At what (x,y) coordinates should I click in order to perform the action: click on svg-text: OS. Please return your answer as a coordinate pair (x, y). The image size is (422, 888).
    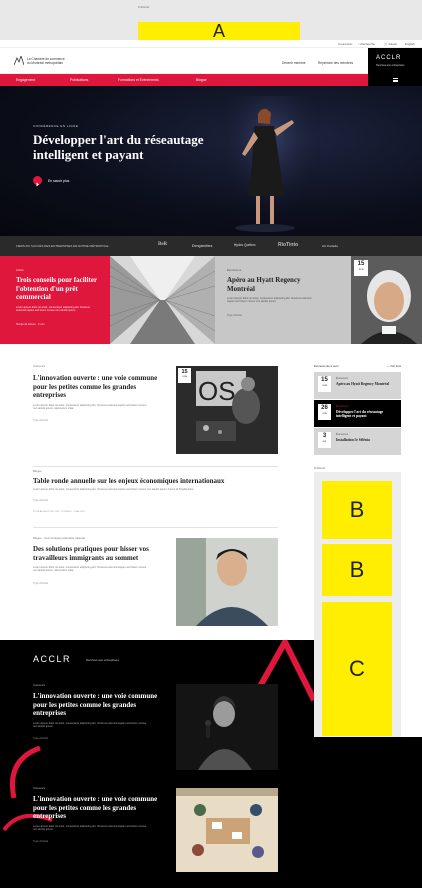
    Looking at the image, I should click on (217, 391).